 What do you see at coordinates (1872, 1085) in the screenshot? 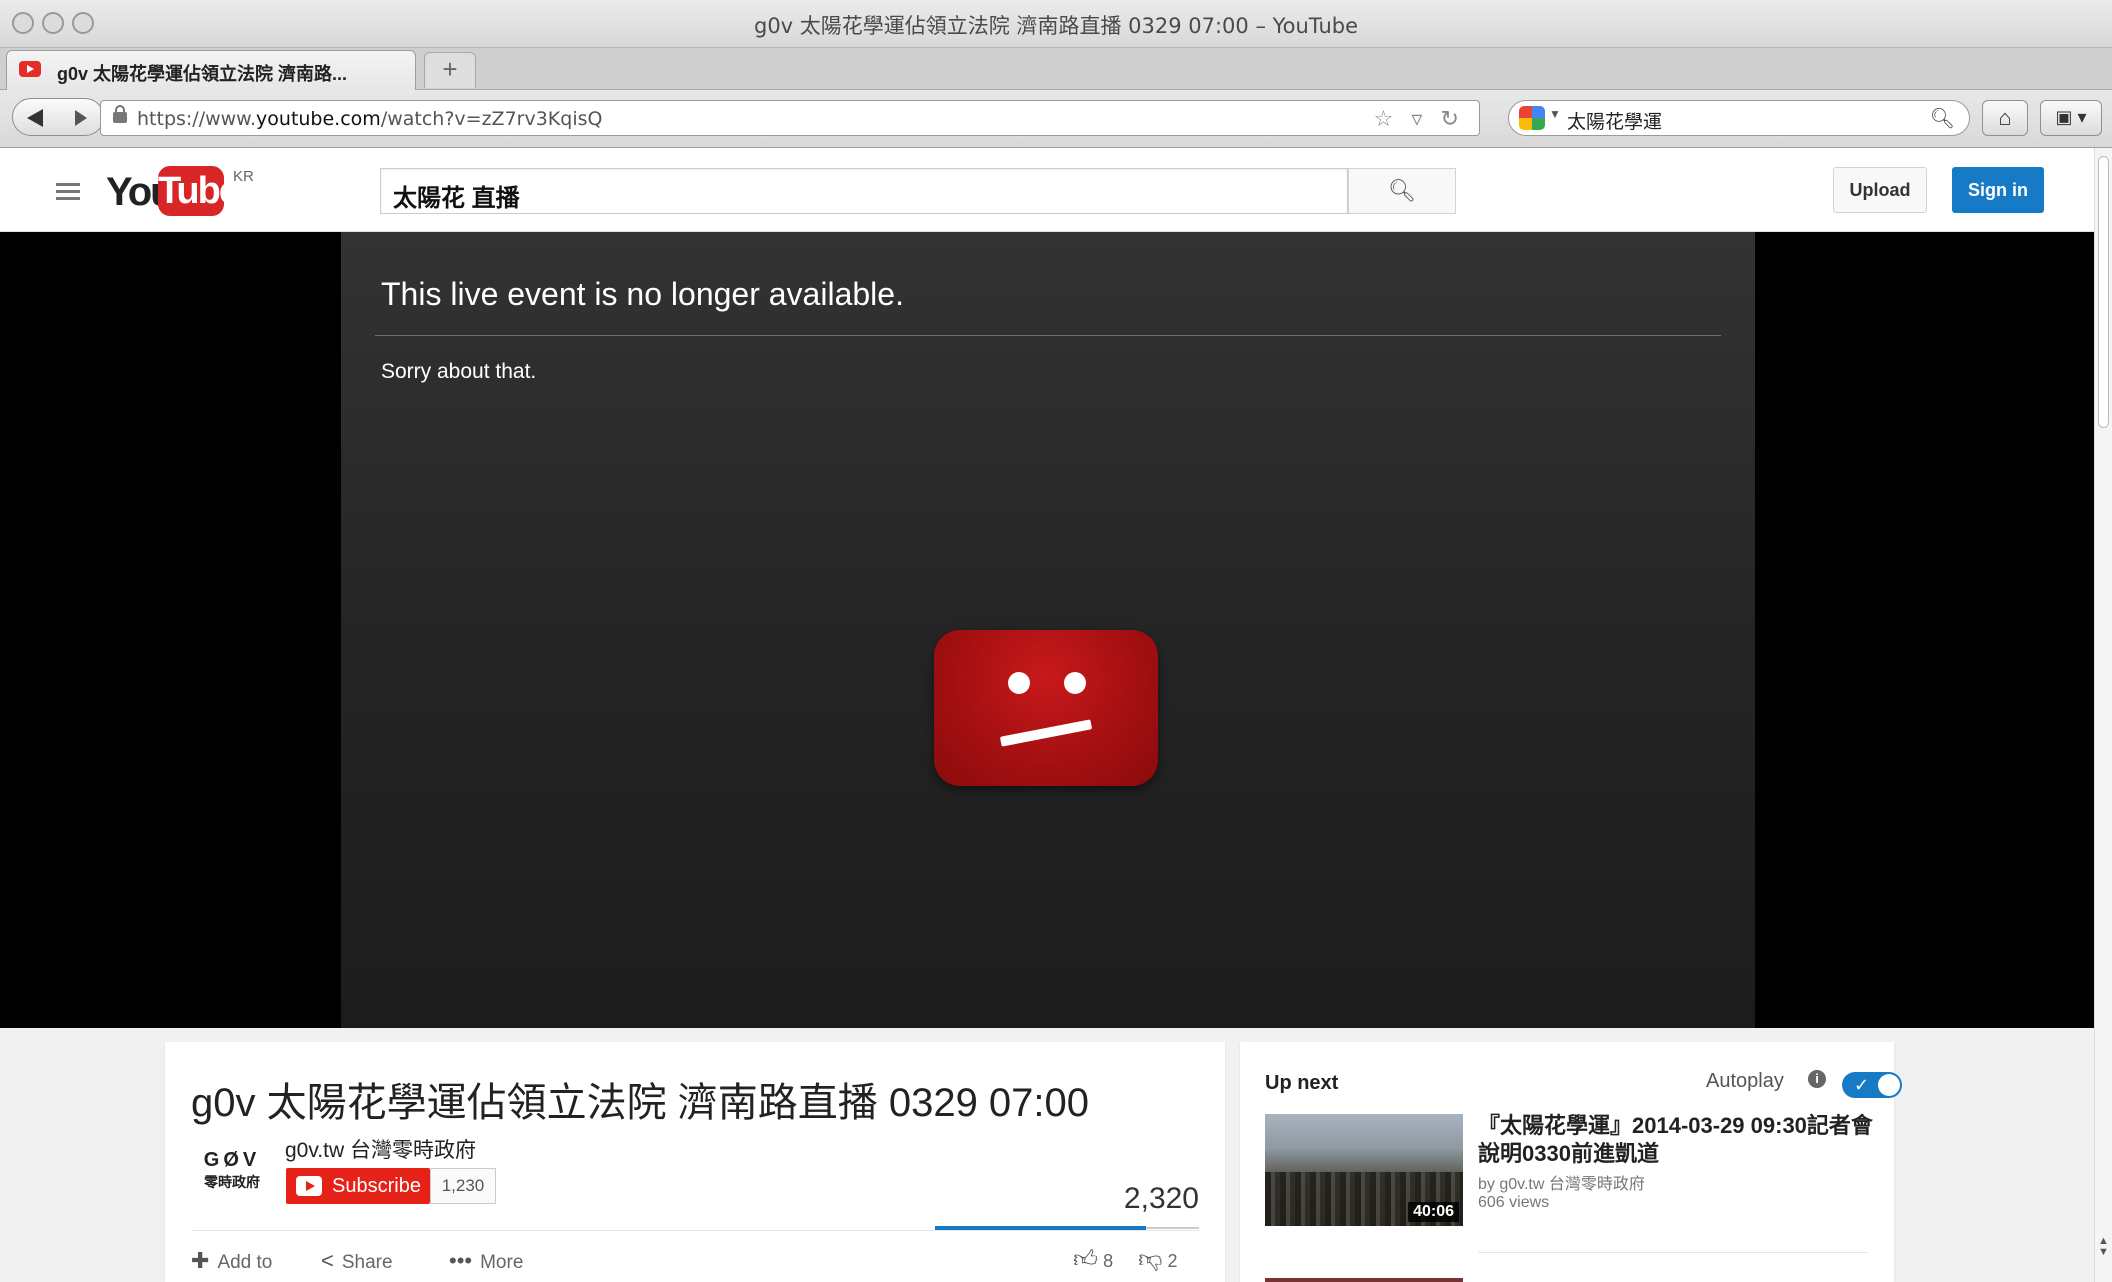
I see `autoplay-toggle: ✓` at bounding box center [1872, 1085].